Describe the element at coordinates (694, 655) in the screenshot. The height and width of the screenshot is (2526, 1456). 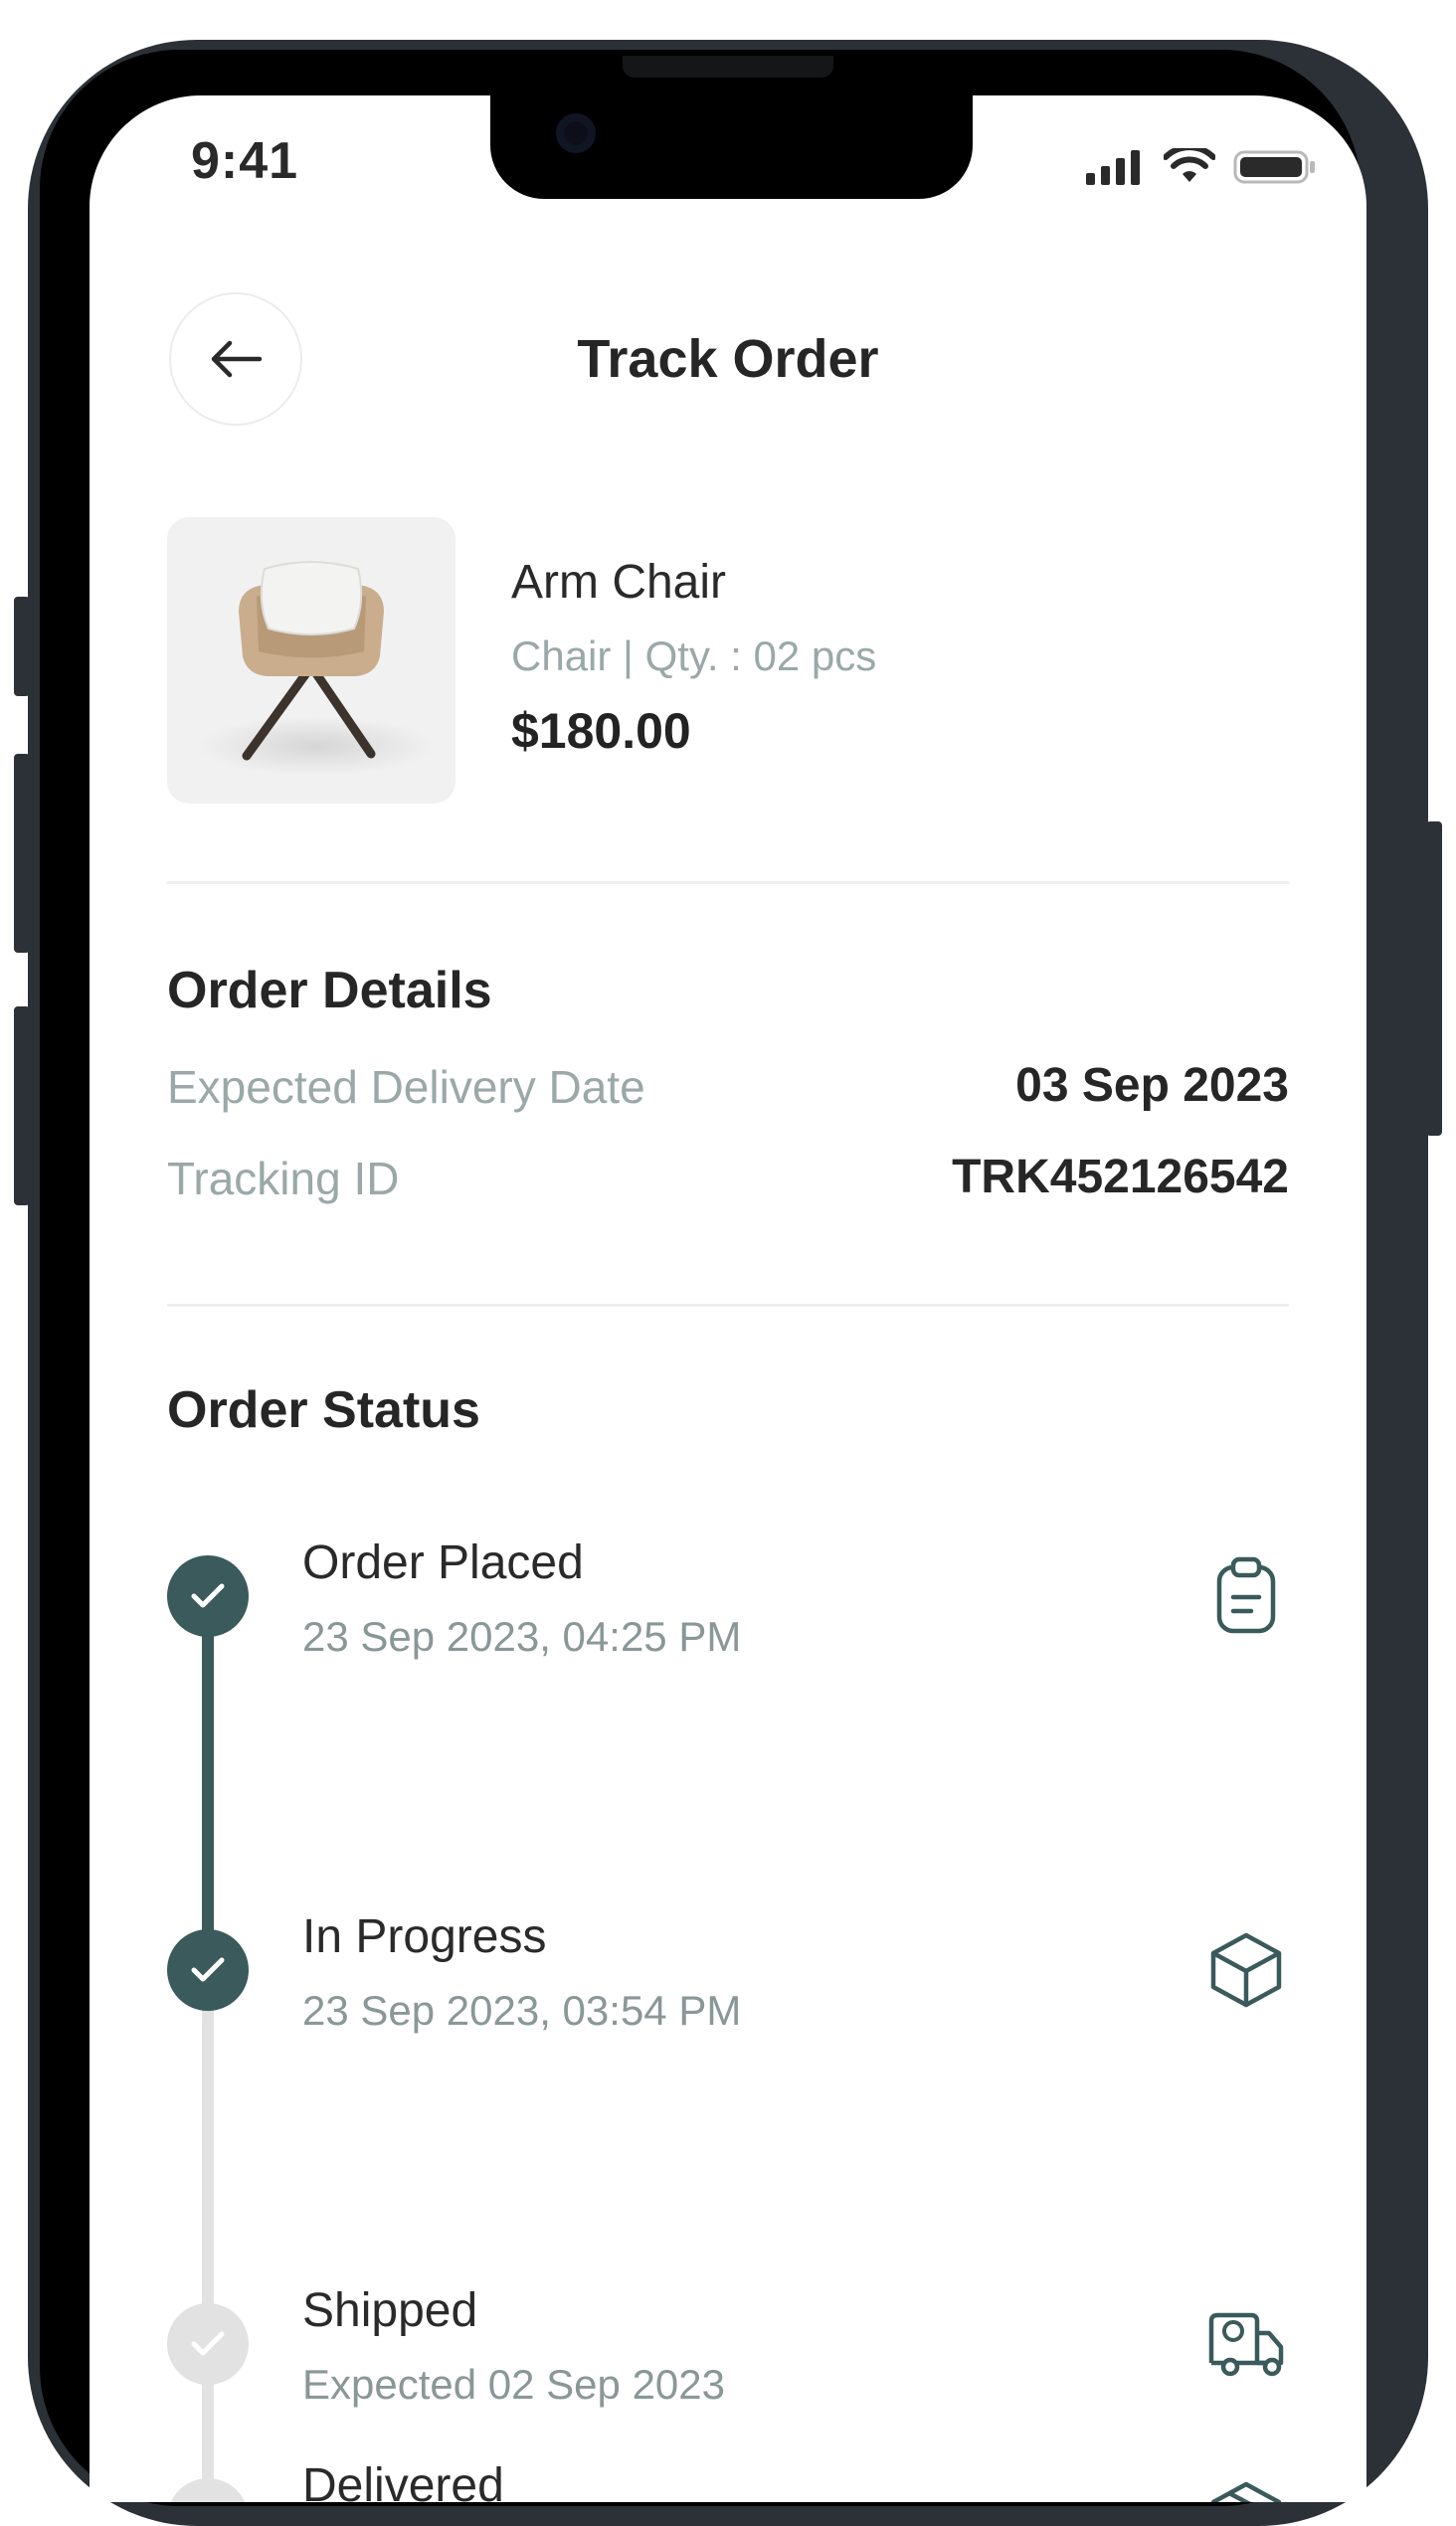
I see `product-meta: Chair | Qty. : 02 pcs` at that location.